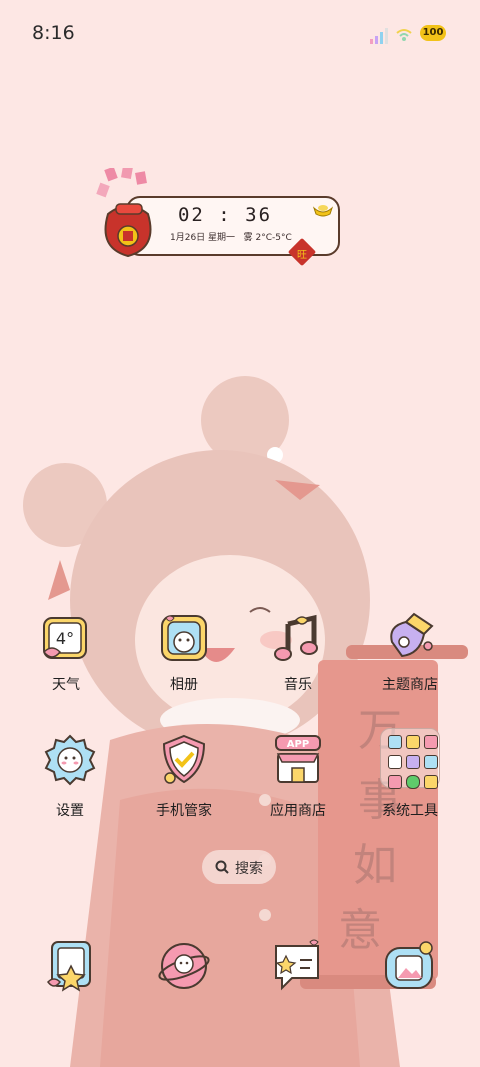  What do you see at coordinates (267, 238) in the screenshot?
I see `widget-weather: 雾 2°C-5°C` at bounding box center [267, 238].